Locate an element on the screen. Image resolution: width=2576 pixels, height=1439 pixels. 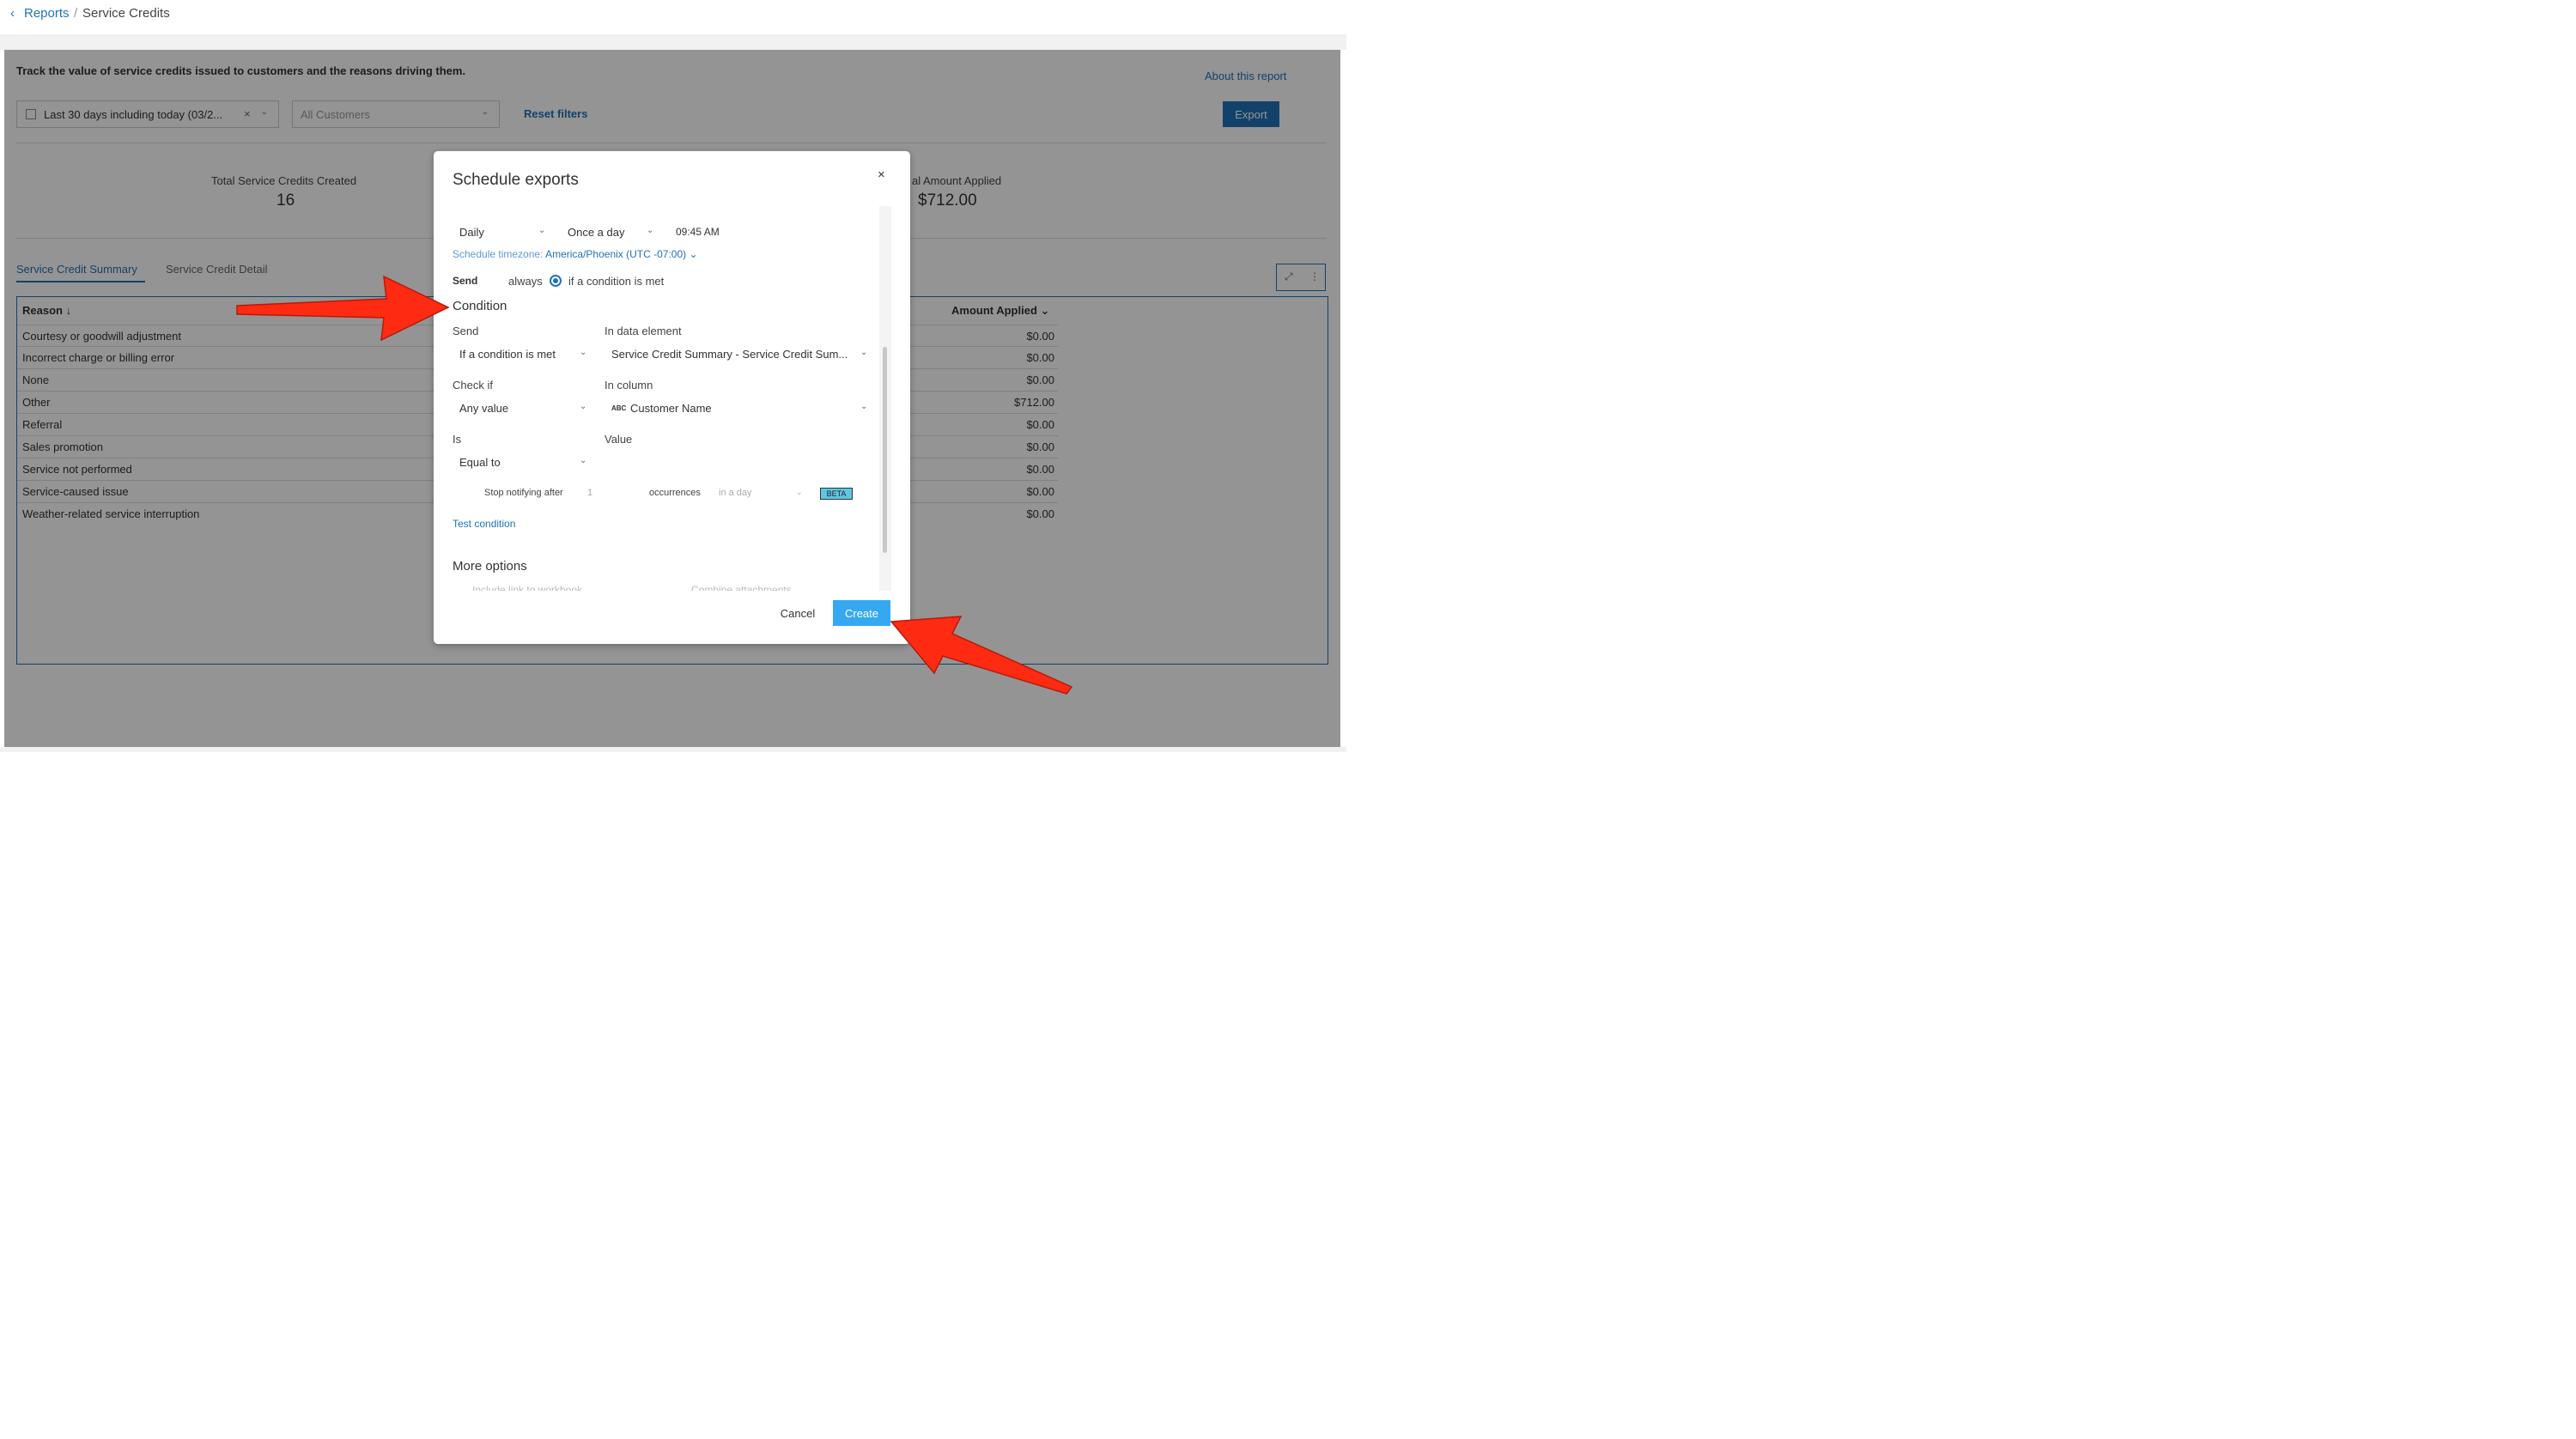
more-options-heading: More options is located at coordinates (490, 566).